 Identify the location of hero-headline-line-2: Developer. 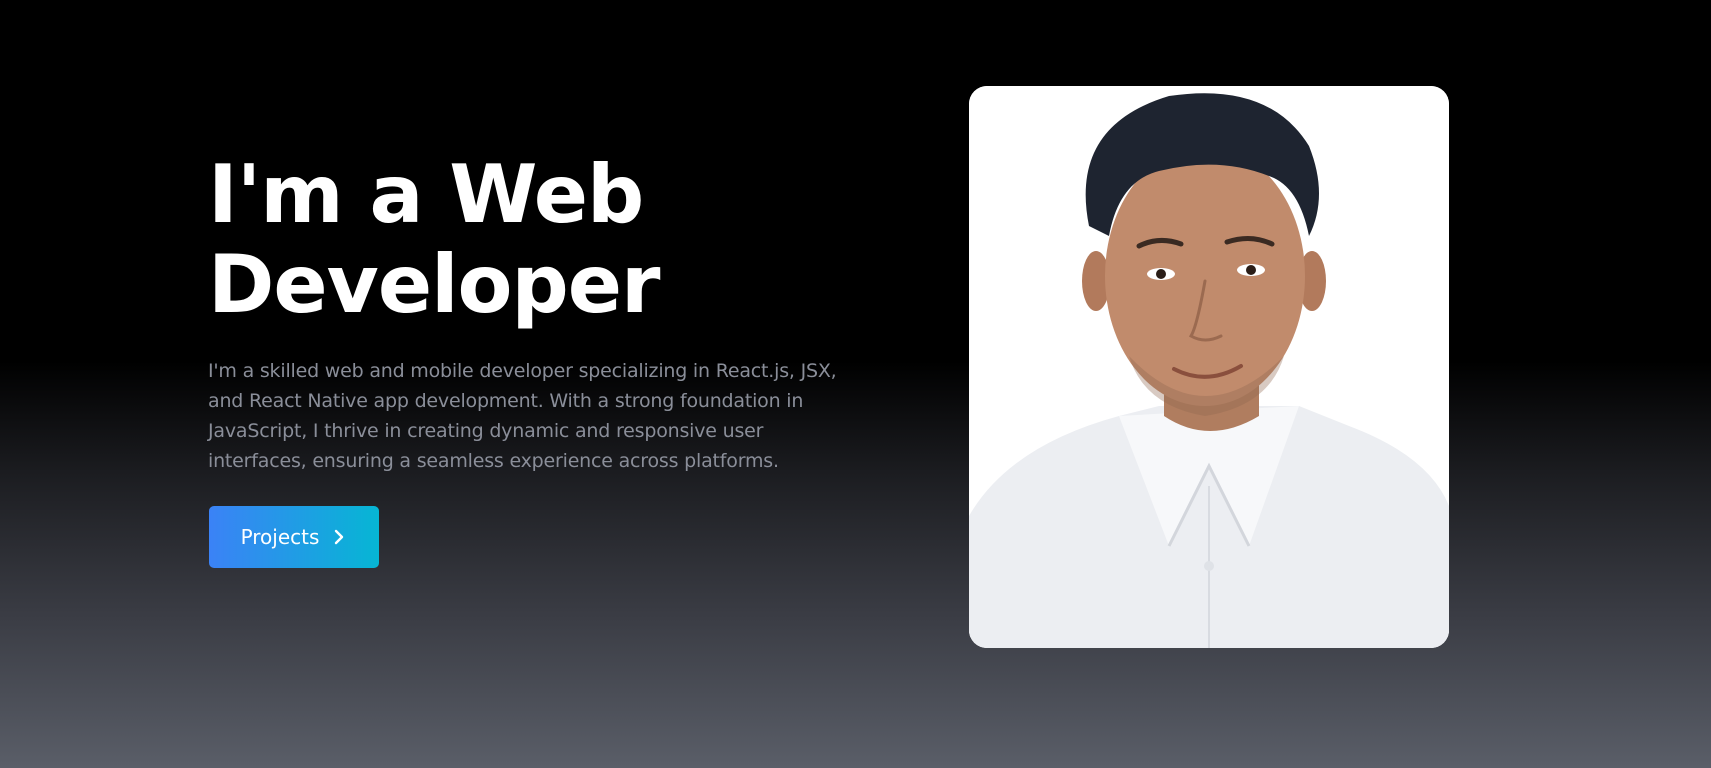
(434, 284).